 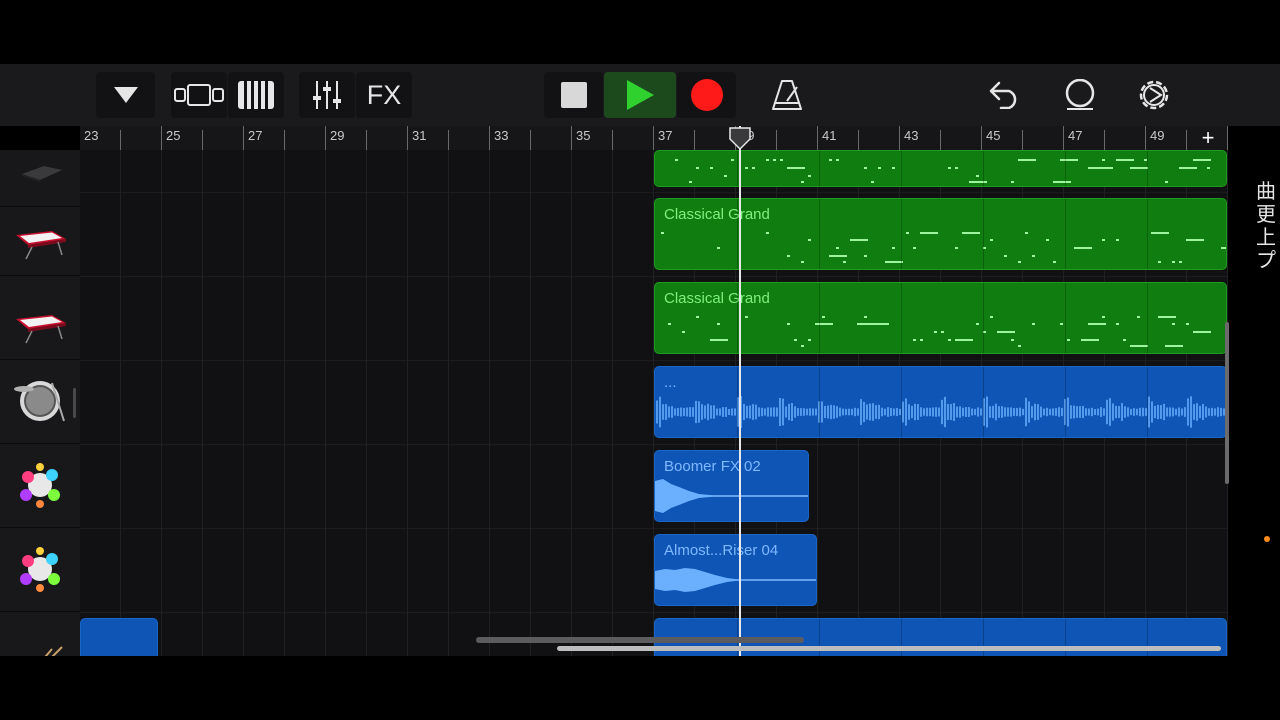 I want to click on side-text-3: 上, so click(x=1266, y=237).